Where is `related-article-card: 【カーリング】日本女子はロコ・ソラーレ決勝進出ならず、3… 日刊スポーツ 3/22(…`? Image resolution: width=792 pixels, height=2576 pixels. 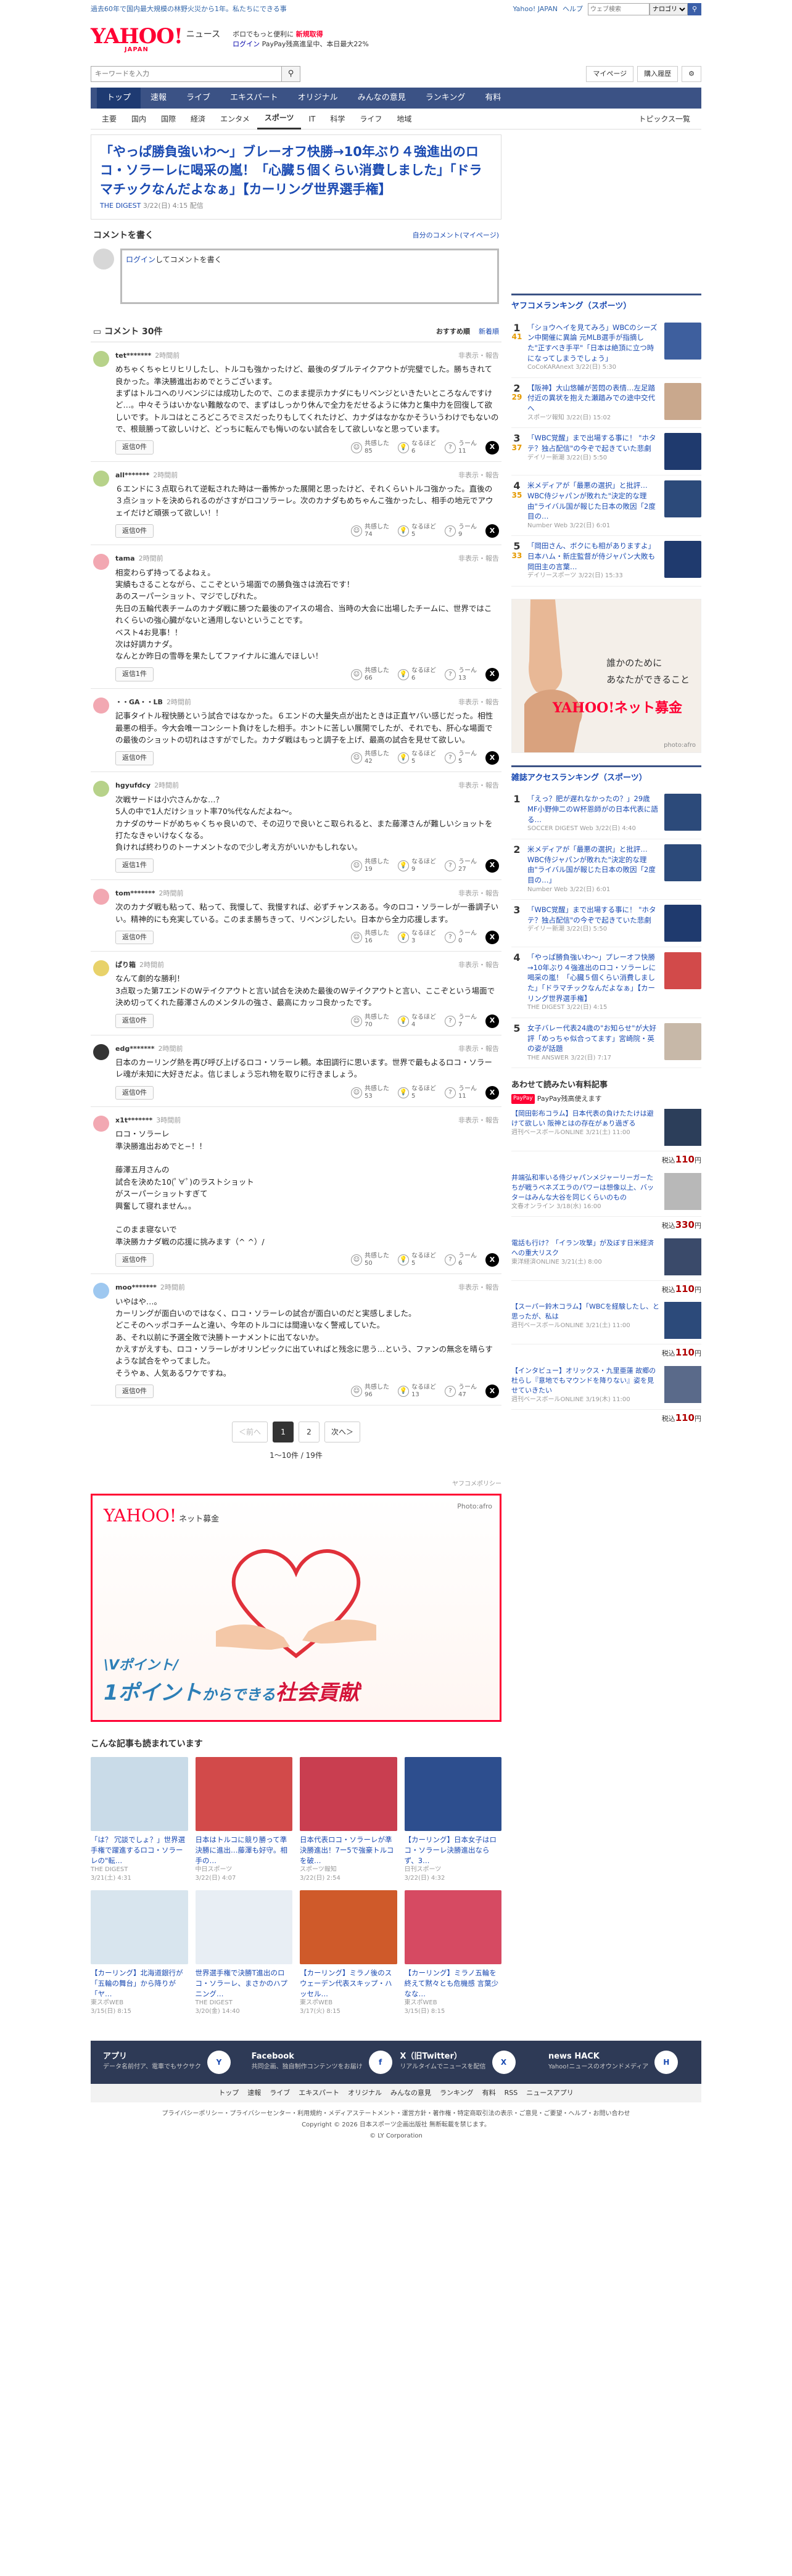 related-article-card: 【カーリング】日本女子はロコ・ソラーレ決勝進出ならず、3… 日刊スポーツ 3/22(… is located at coordinates (453, 1820).